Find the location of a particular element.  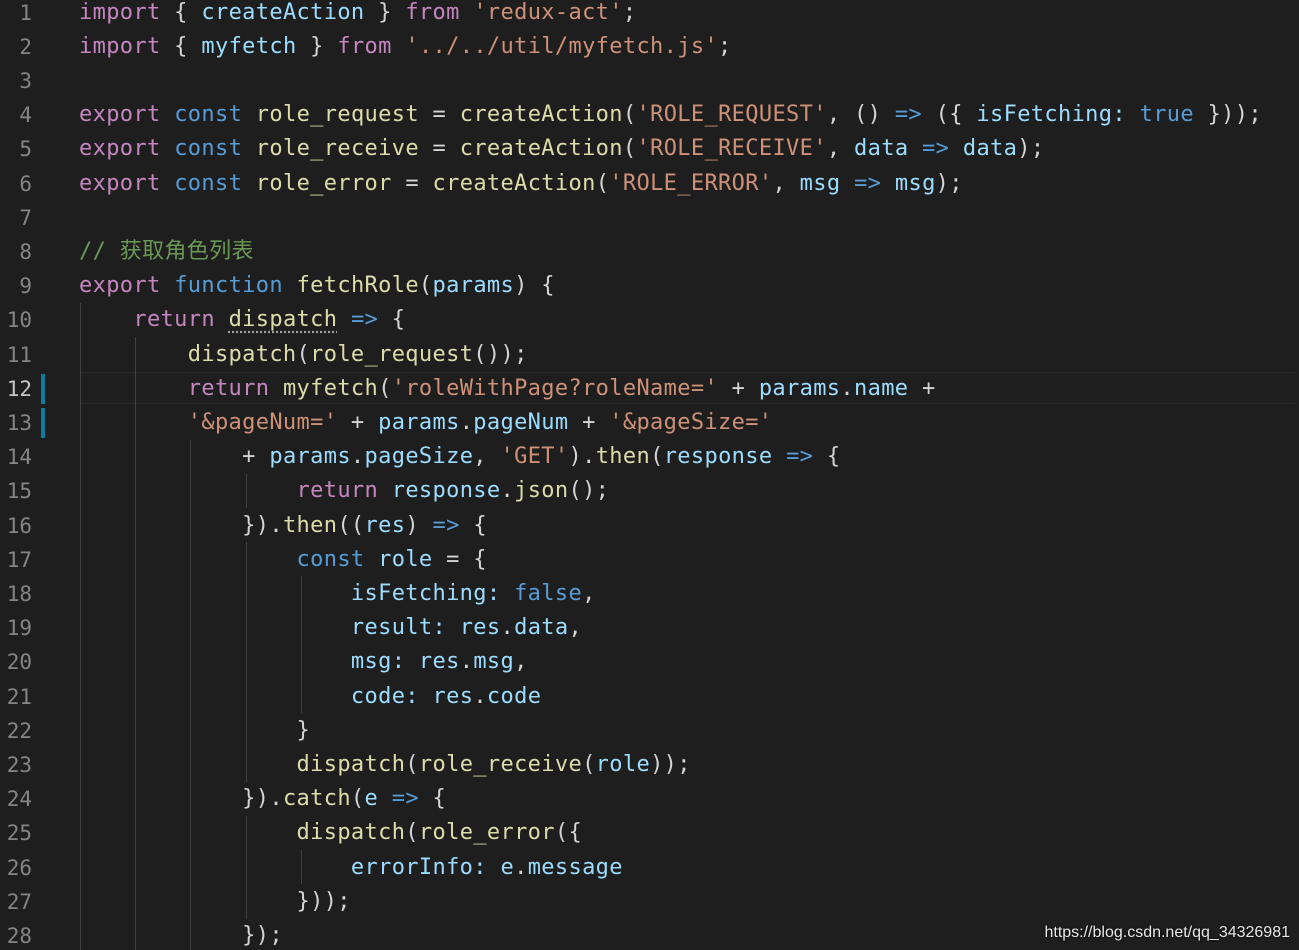

line-number: 4 is located at coordinates (25, 115).